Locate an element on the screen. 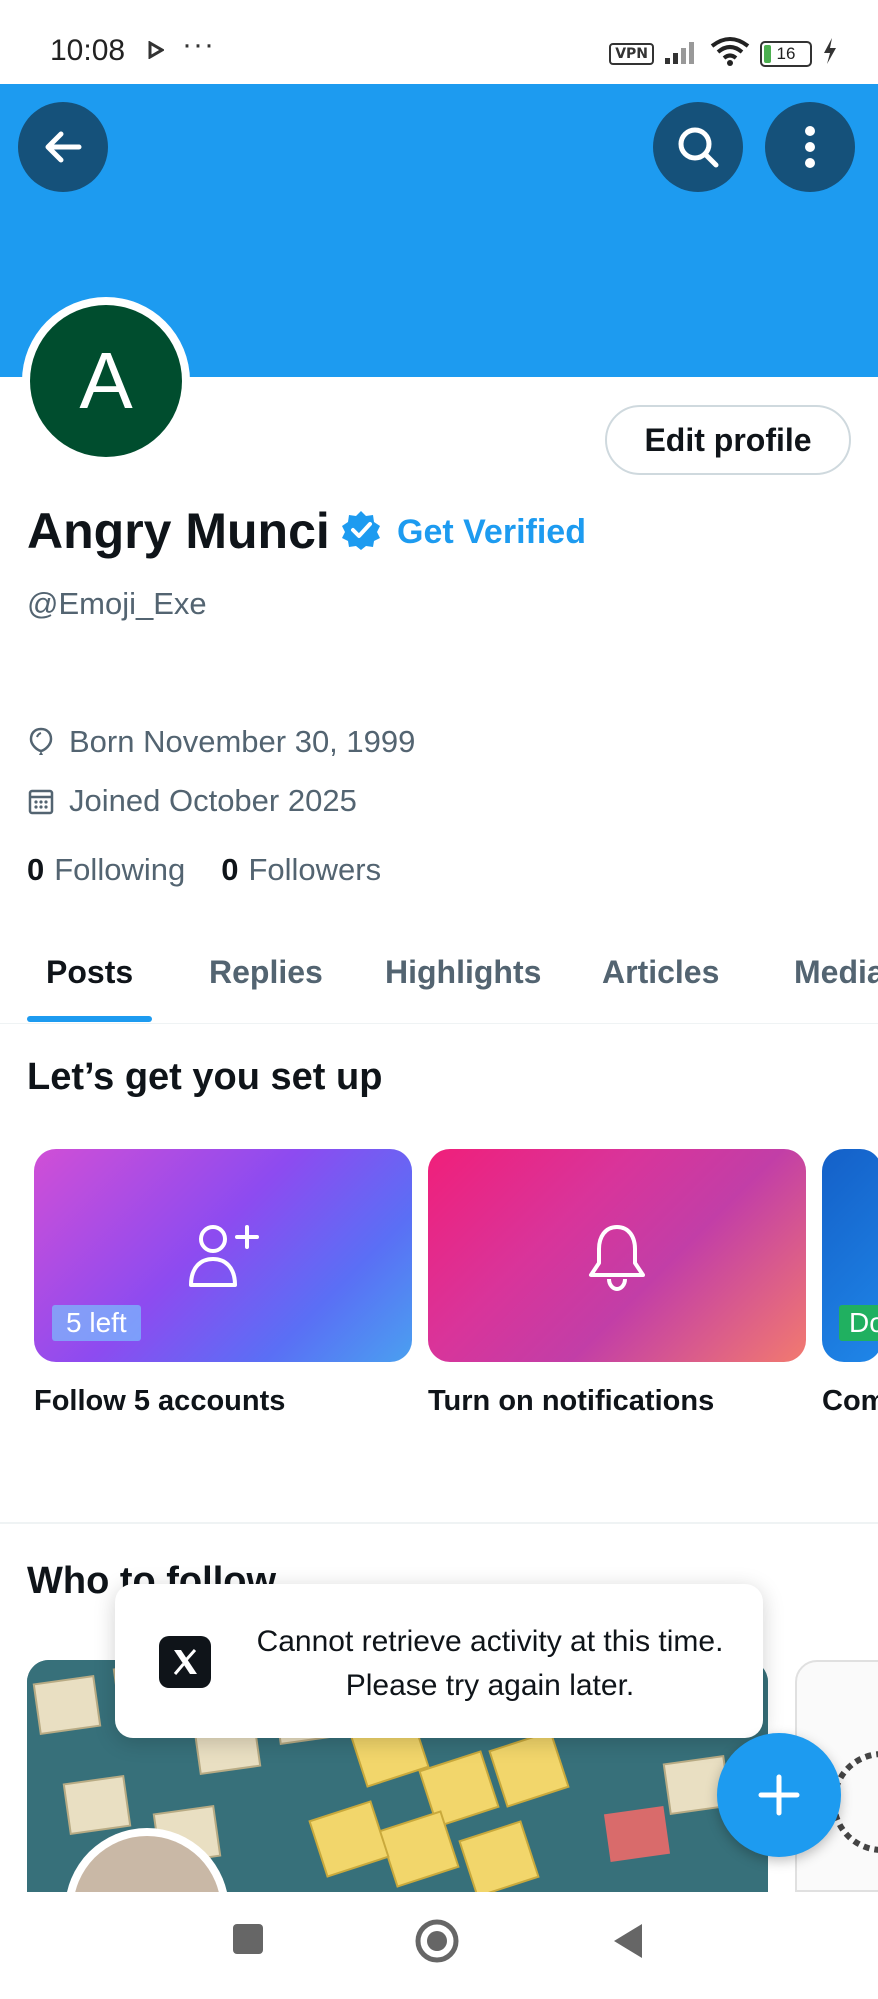 This screenshot has height=1999, width=878. profile-tabs: Posts Replies Highlights Articles Media is located at coordinates (439, 982).